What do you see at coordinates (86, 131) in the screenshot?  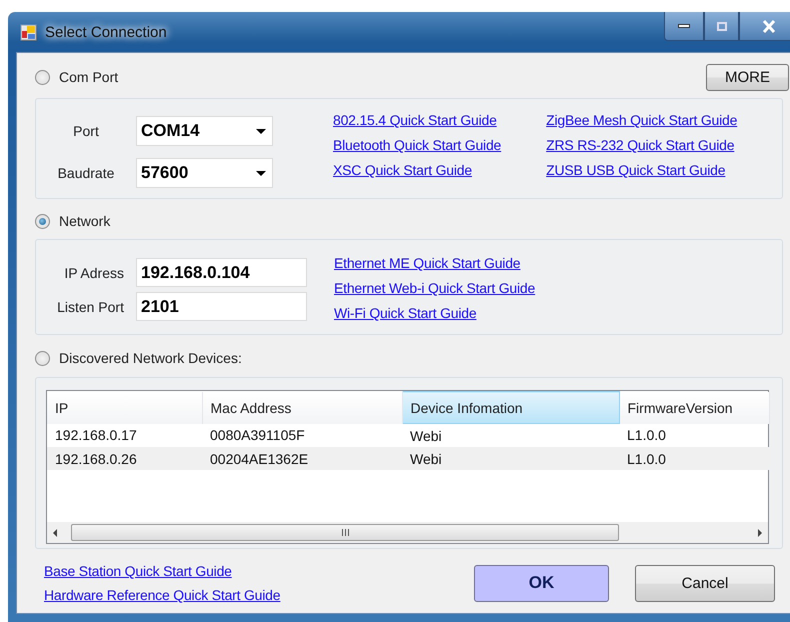 I see `field-label: Port` at bounding box center [86, 131].